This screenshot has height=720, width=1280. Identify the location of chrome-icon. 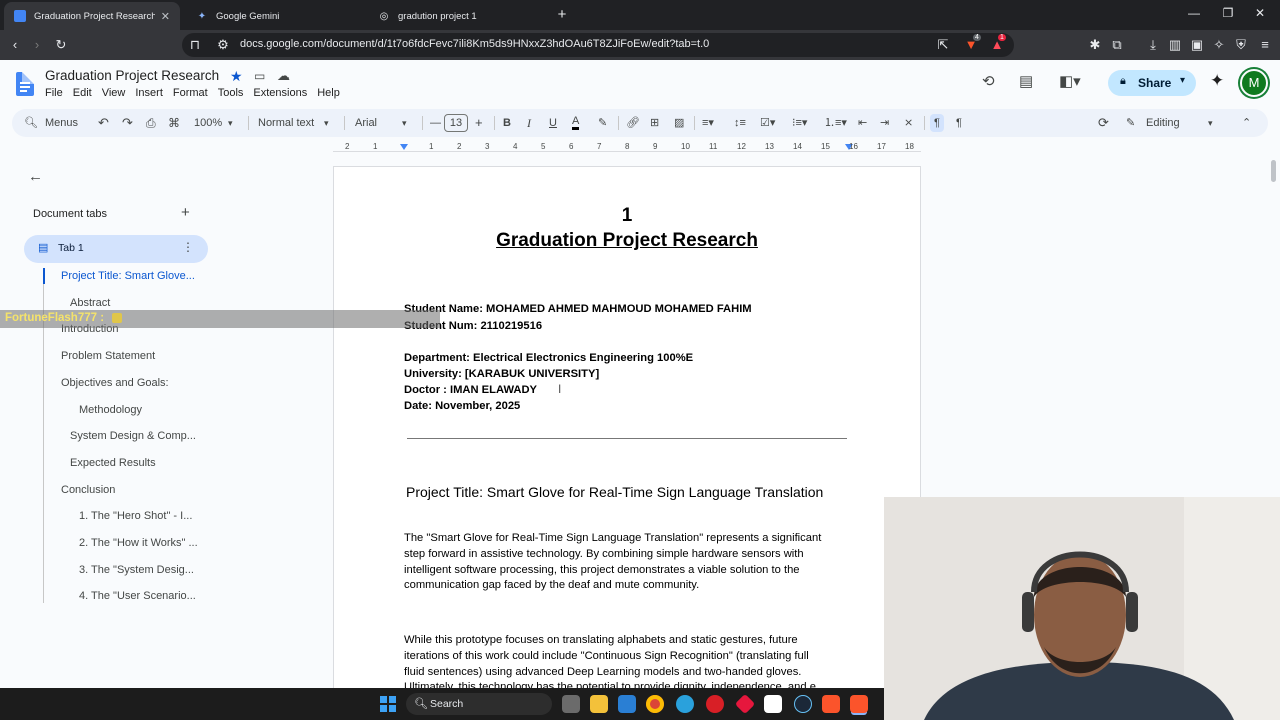
(655, 704).